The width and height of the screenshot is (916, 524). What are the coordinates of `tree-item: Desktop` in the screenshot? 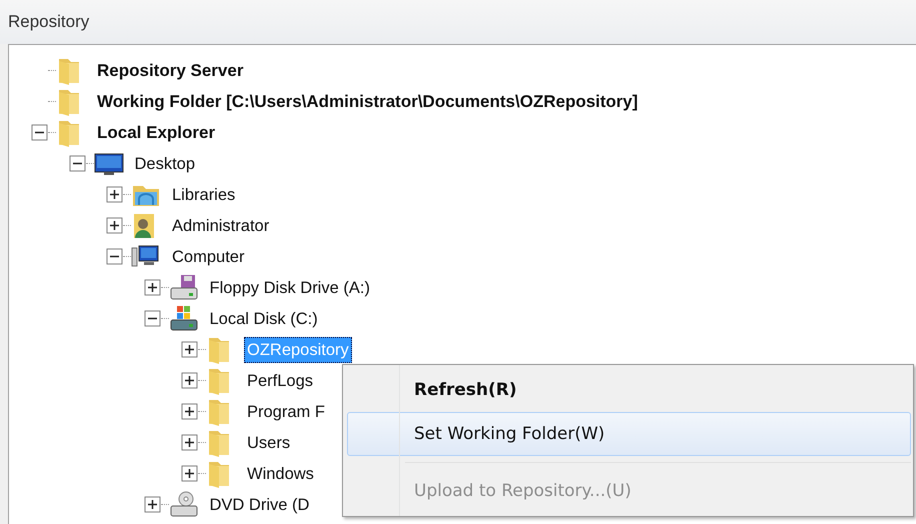 It's located at (165, 163).